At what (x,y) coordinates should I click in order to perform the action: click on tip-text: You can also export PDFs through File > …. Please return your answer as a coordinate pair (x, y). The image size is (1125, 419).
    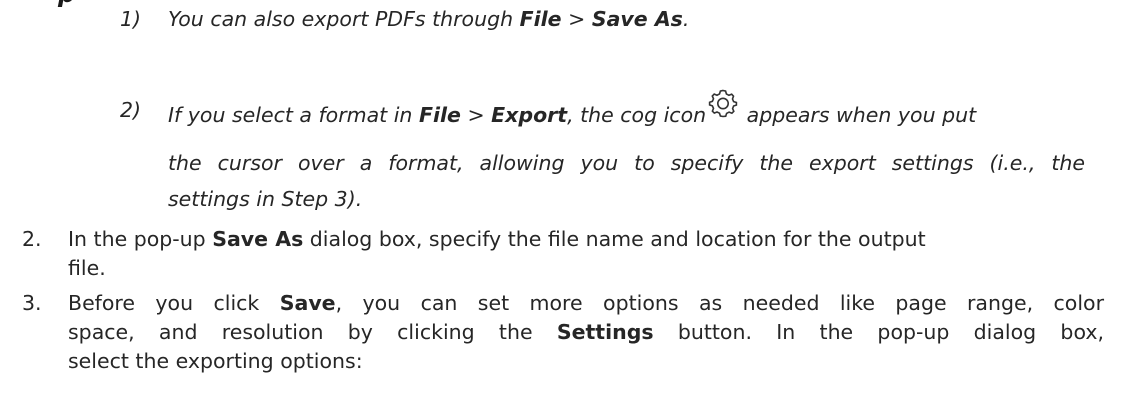
    Looking at the image, I should click on (429, 19).